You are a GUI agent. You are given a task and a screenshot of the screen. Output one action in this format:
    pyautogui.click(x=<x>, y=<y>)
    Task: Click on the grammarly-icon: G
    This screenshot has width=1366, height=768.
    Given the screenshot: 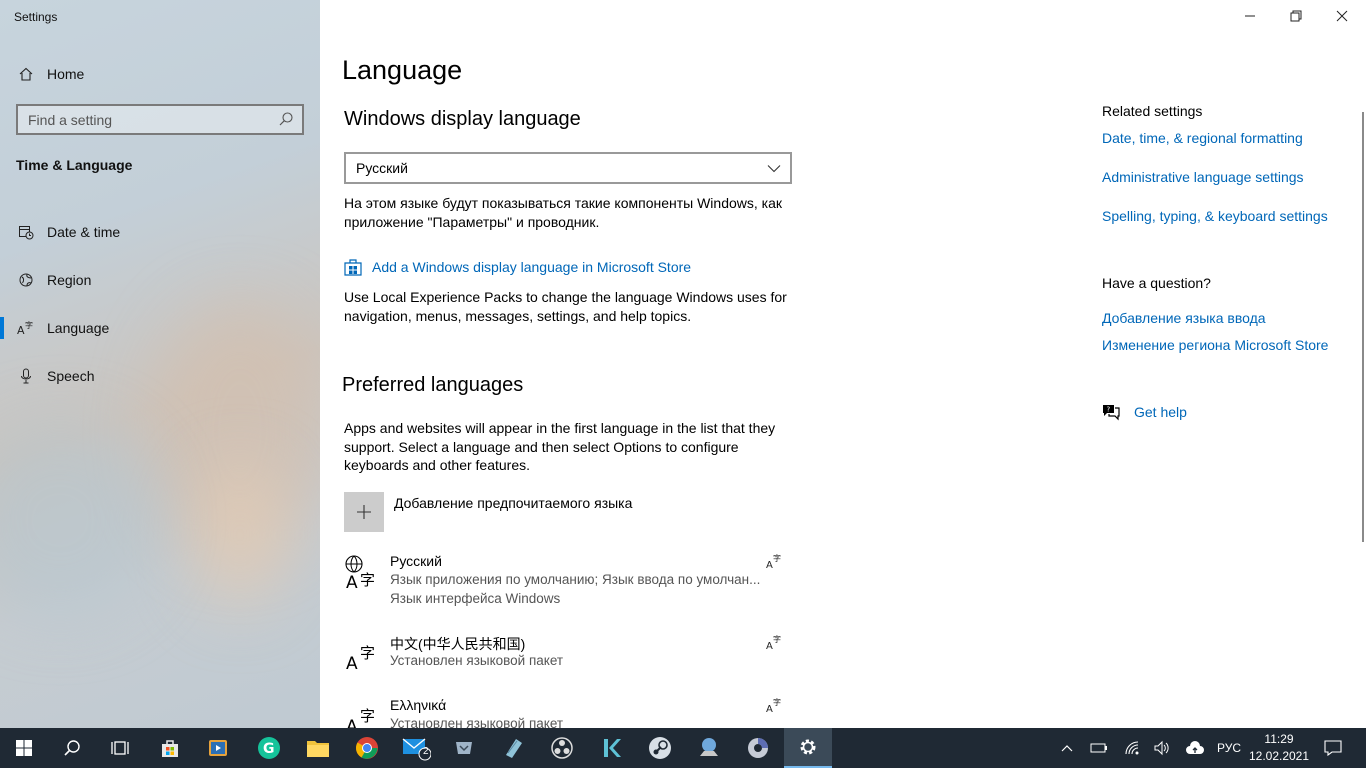 What is the action you would take?
    pyautogui.click(x=269, y=748)
    